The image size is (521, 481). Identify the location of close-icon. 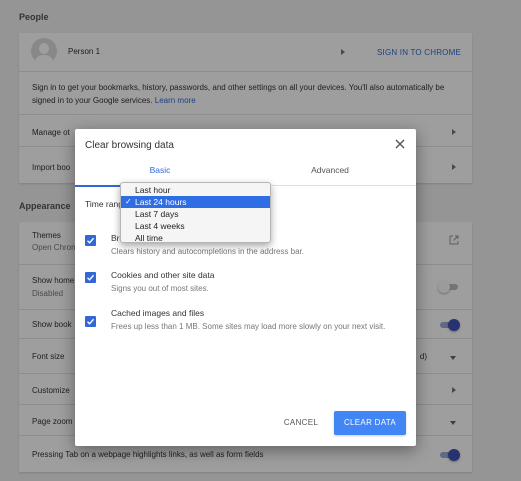
(400, 144).